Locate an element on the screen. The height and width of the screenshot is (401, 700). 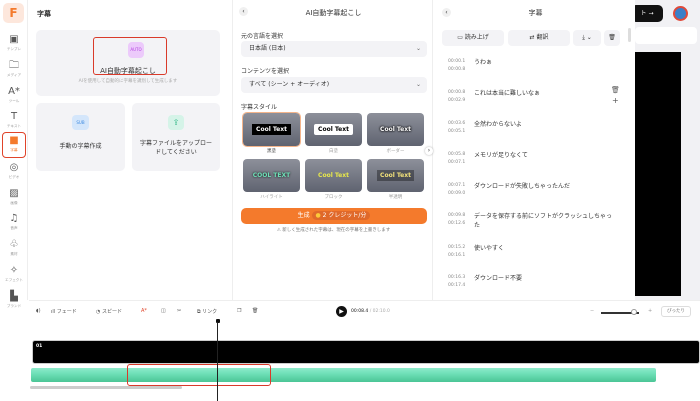
style-translucent: Cool Text is located at coordinates (395, 175).